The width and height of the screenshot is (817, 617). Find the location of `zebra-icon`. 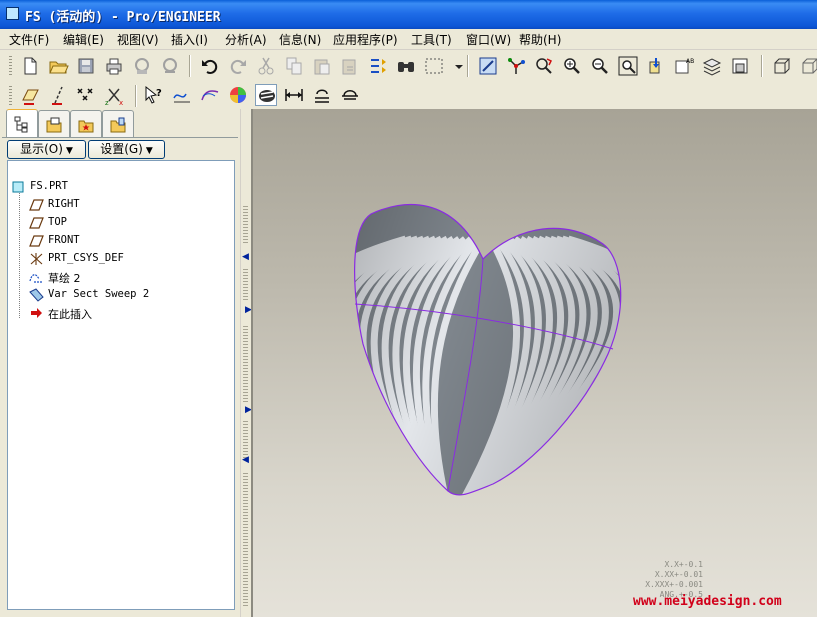

zebra-icon is located at coordinates (266, 95).